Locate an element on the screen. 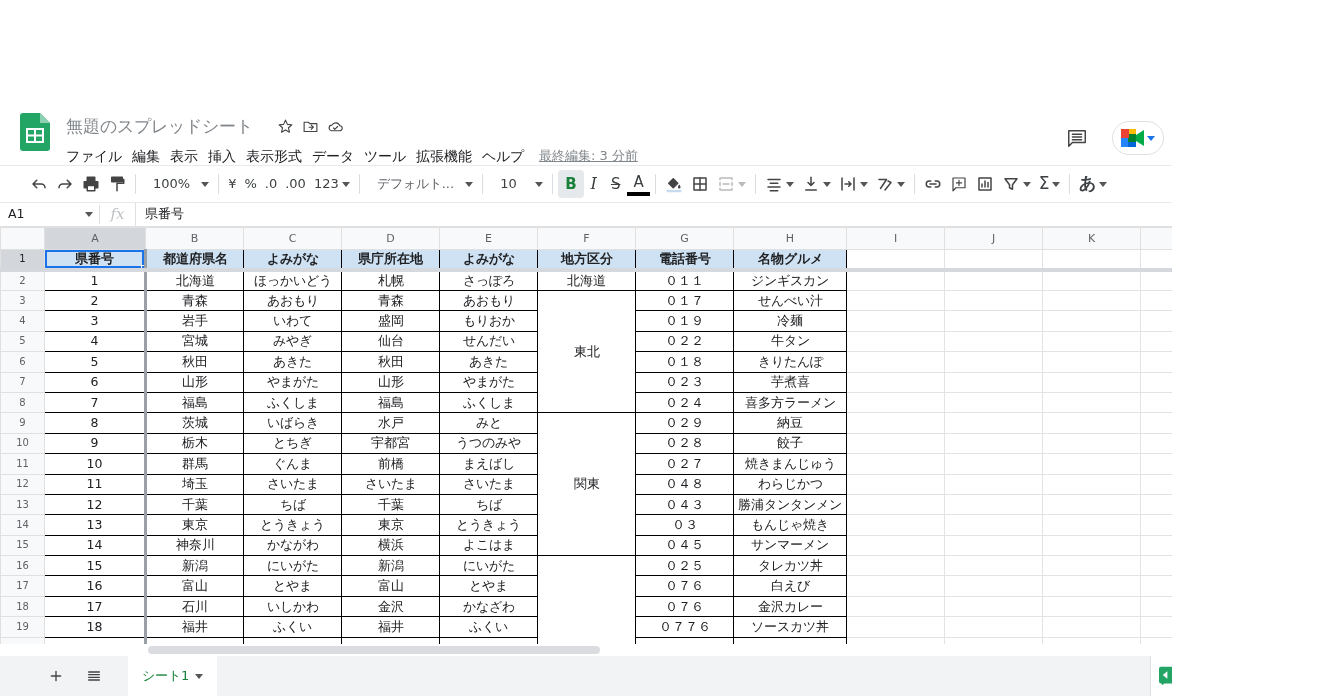  table-cell: 餃子 is located at coordinates (790, 443).